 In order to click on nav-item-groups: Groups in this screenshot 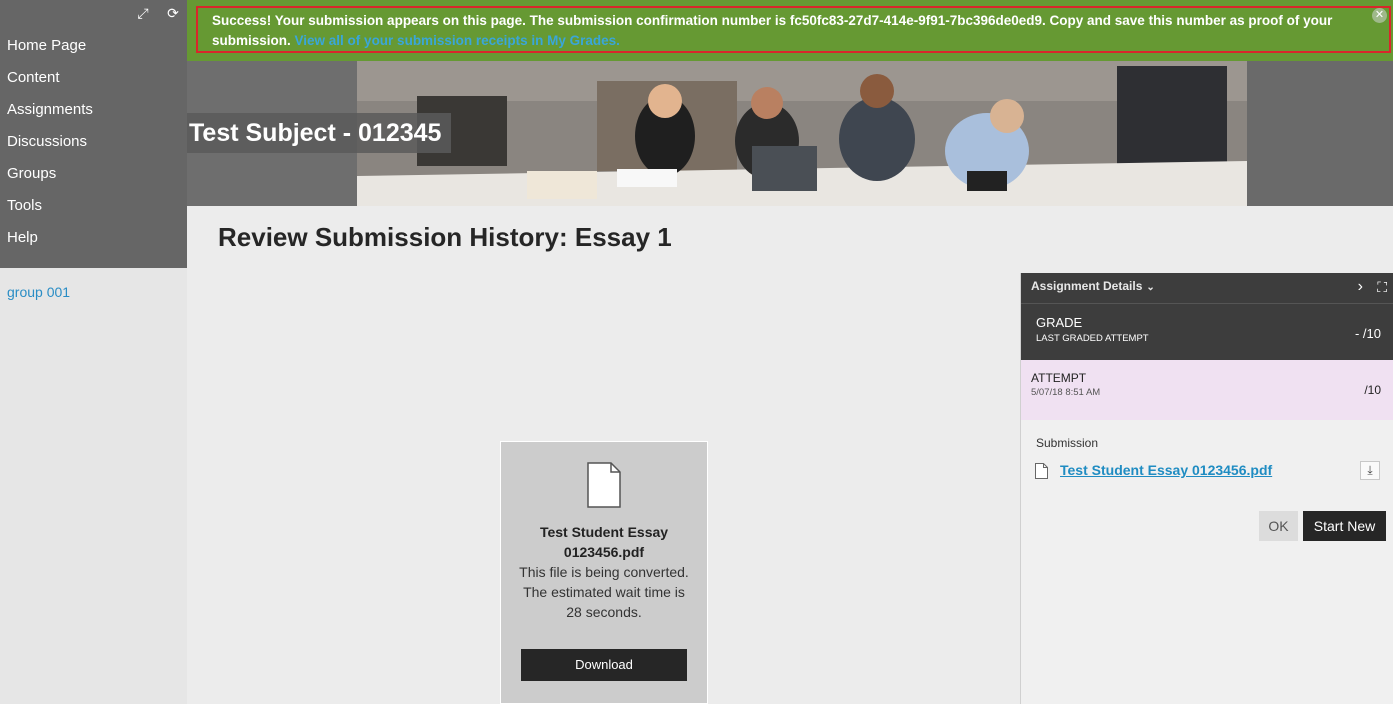, I will do `click(93, 174)`.